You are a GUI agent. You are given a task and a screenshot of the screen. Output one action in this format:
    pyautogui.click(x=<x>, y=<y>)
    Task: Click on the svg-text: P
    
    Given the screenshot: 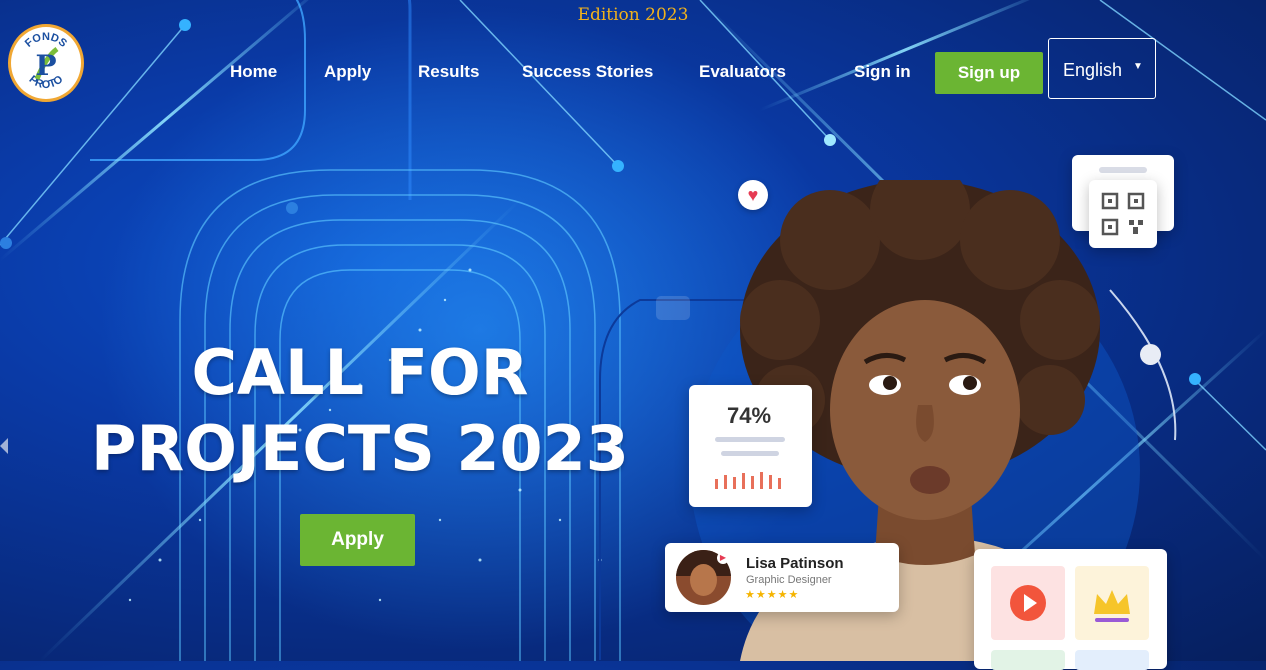 What is the action you would take?
    pyautogui.click(x=45, y=65)
    